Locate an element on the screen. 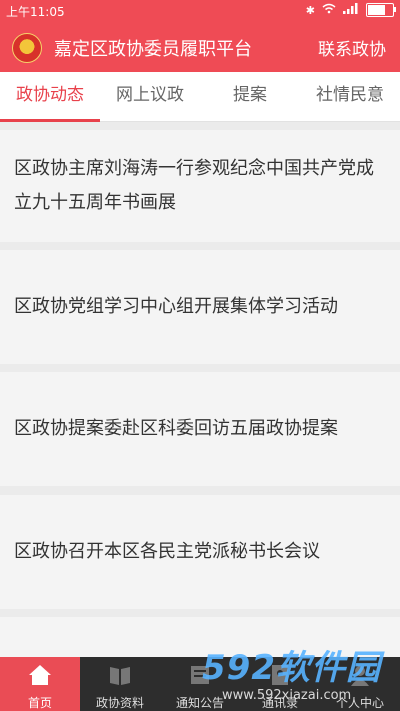  nav-home: 首页 is located at coordinates (40, 684).